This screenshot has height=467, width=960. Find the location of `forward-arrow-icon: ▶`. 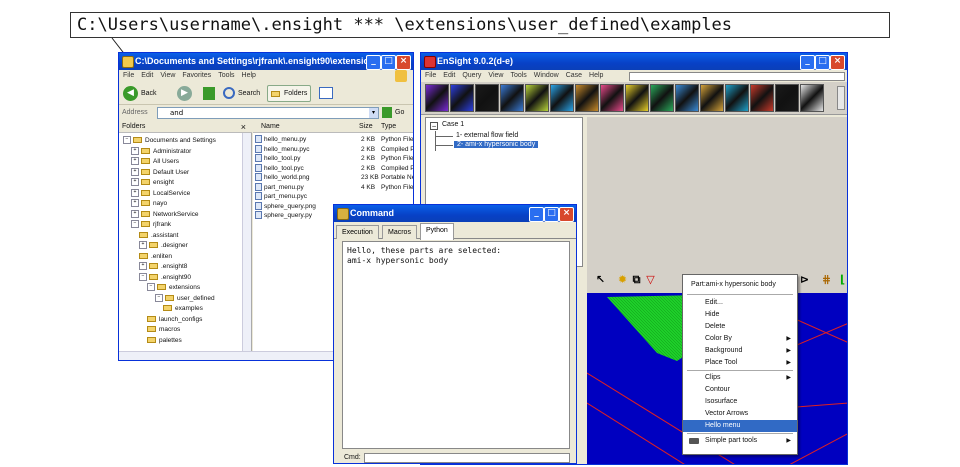

forward-arrow-icon: ▶ is located at coordinates (184, 93).